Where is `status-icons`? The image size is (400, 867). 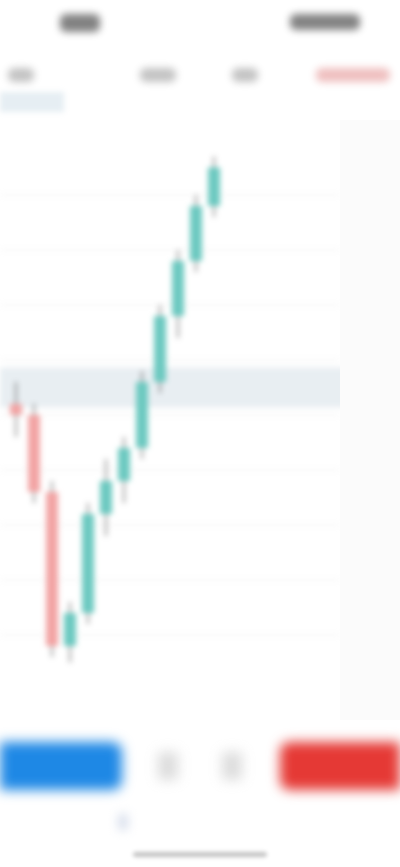
status-icons is located at coordinates (325, 22).